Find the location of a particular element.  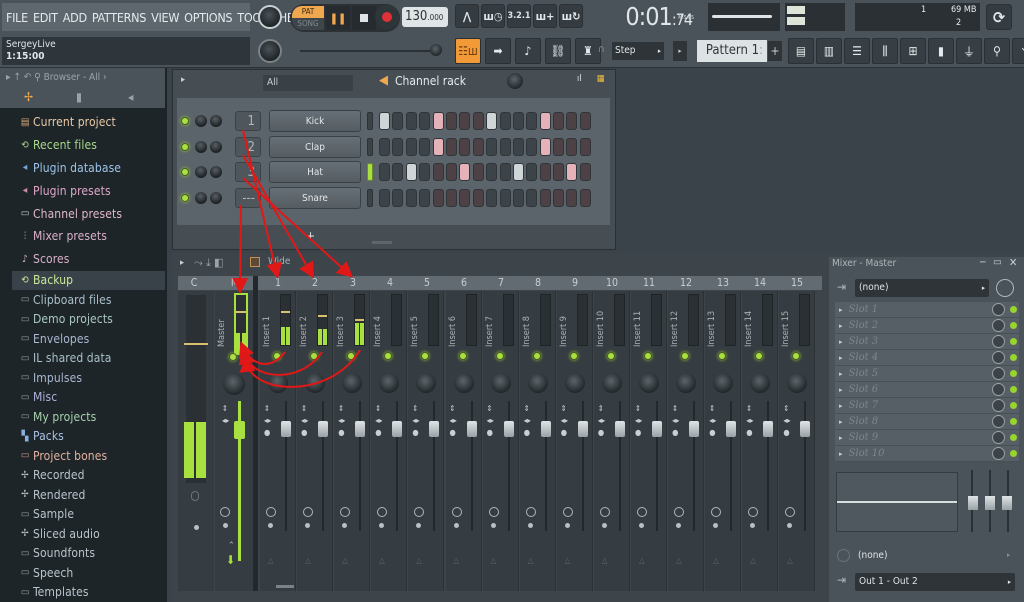

browser-plugins-tab-icon: ◂ is located at coordinates (130, 97).